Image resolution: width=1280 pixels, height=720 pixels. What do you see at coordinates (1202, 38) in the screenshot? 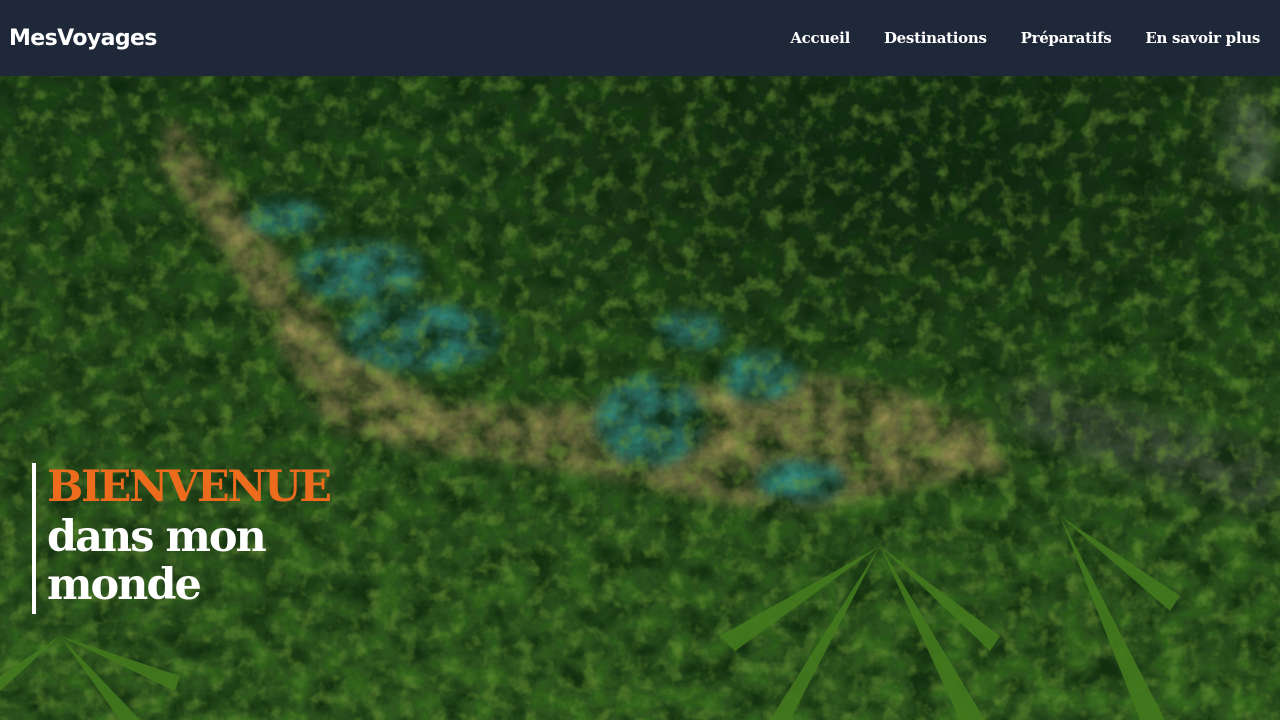
I see `nav-link-en-savoir-plus: En savoir plus` at bounding box center [1202, 38].